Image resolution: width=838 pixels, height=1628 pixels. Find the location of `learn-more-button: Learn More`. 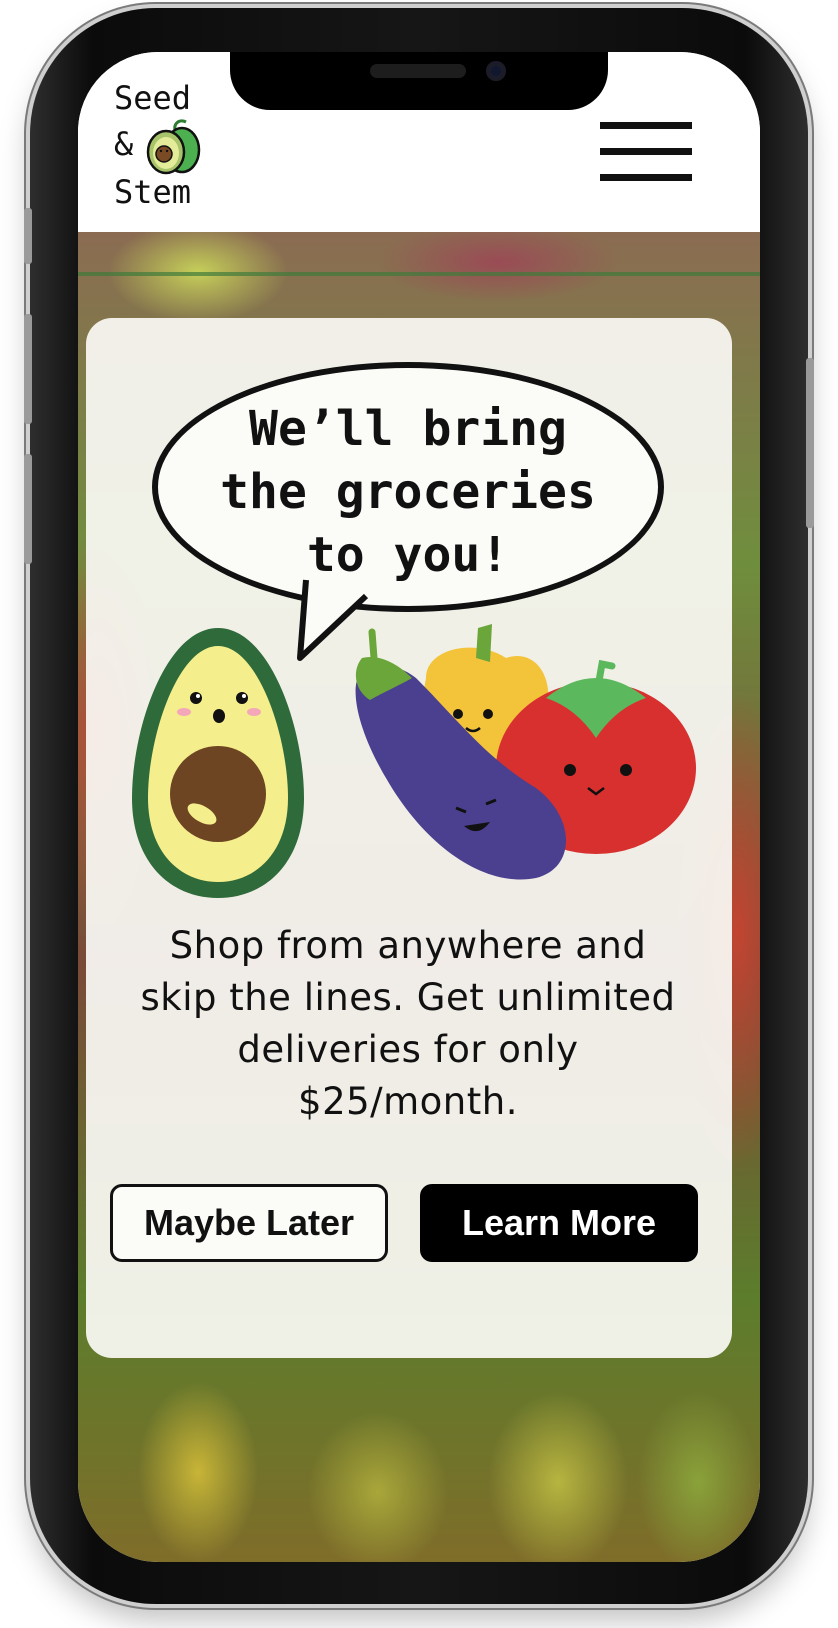

learn-more-button: Learn More is located at coordinates (559, 1223).